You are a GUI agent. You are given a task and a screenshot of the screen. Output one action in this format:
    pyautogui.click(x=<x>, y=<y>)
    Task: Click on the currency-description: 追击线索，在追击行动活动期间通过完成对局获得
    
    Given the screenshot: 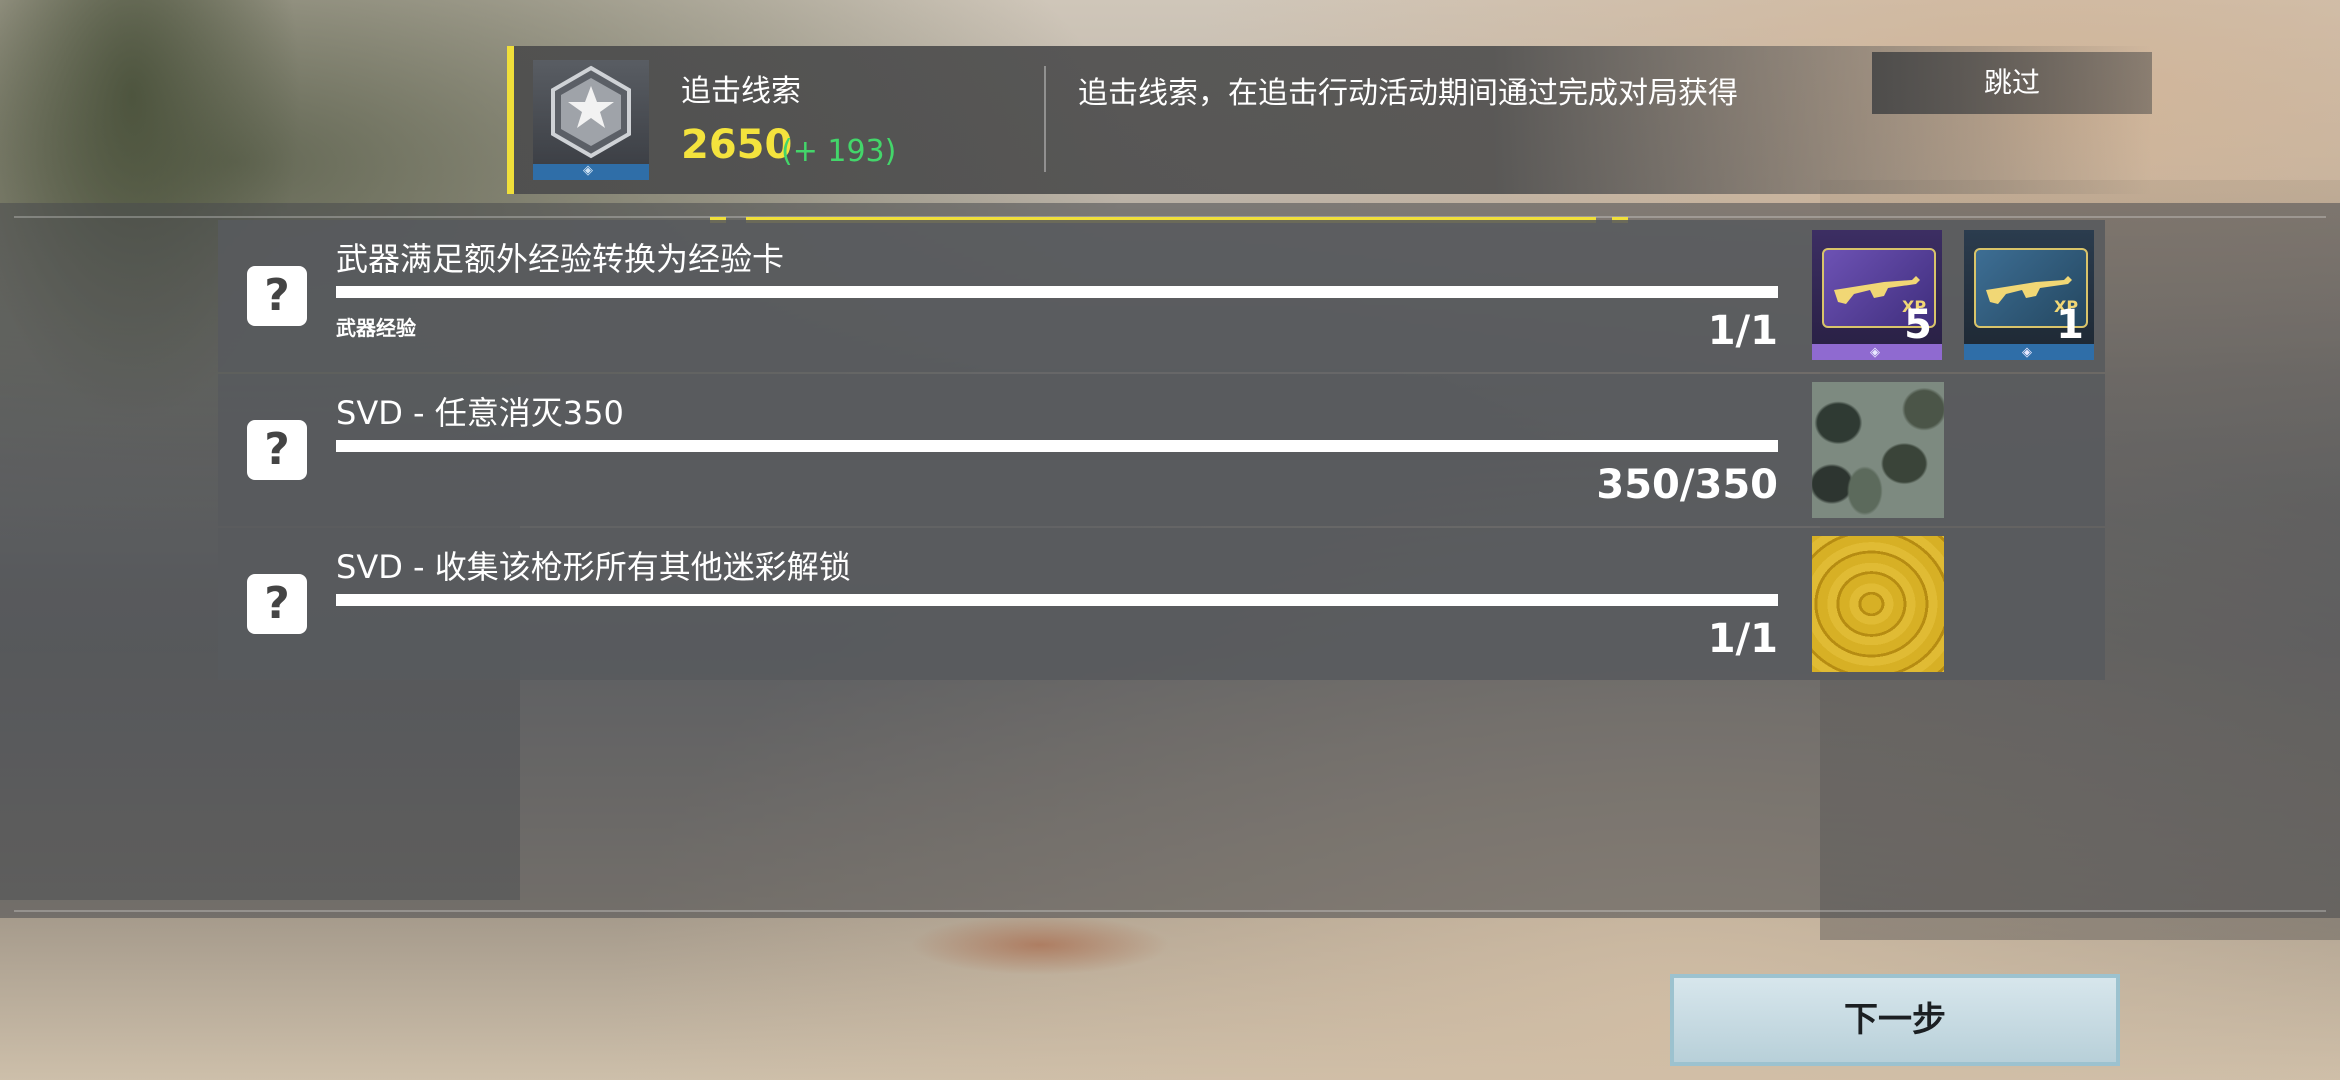 What is the action you would take?
    pyautogui.click(x=1408, y=93)
    